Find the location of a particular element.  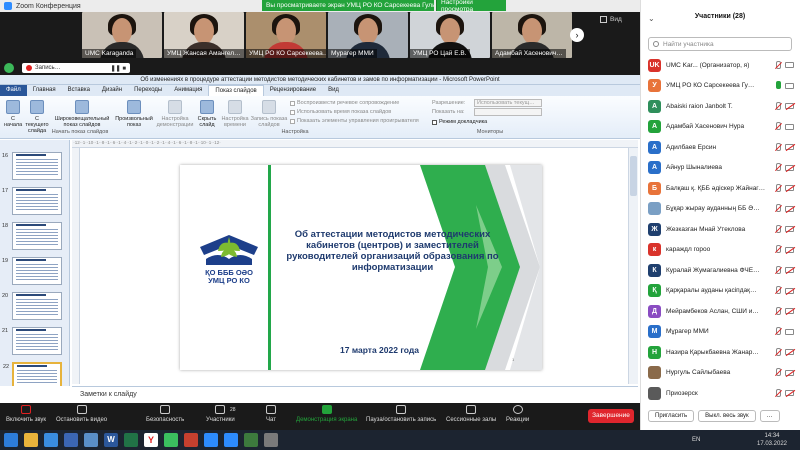

excel-icon is located at coordinates (131, 440).